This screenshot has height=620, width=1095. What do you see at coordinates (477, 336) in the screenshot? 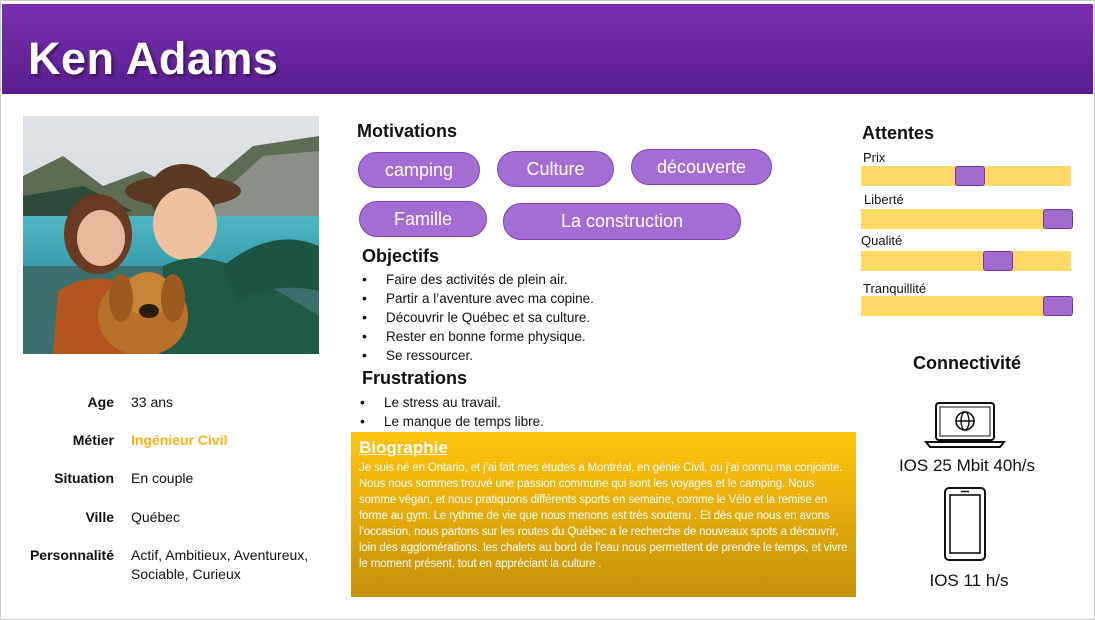
I see `list-item: Rester en bonne forme physique.` at bounding box center [477, 336].